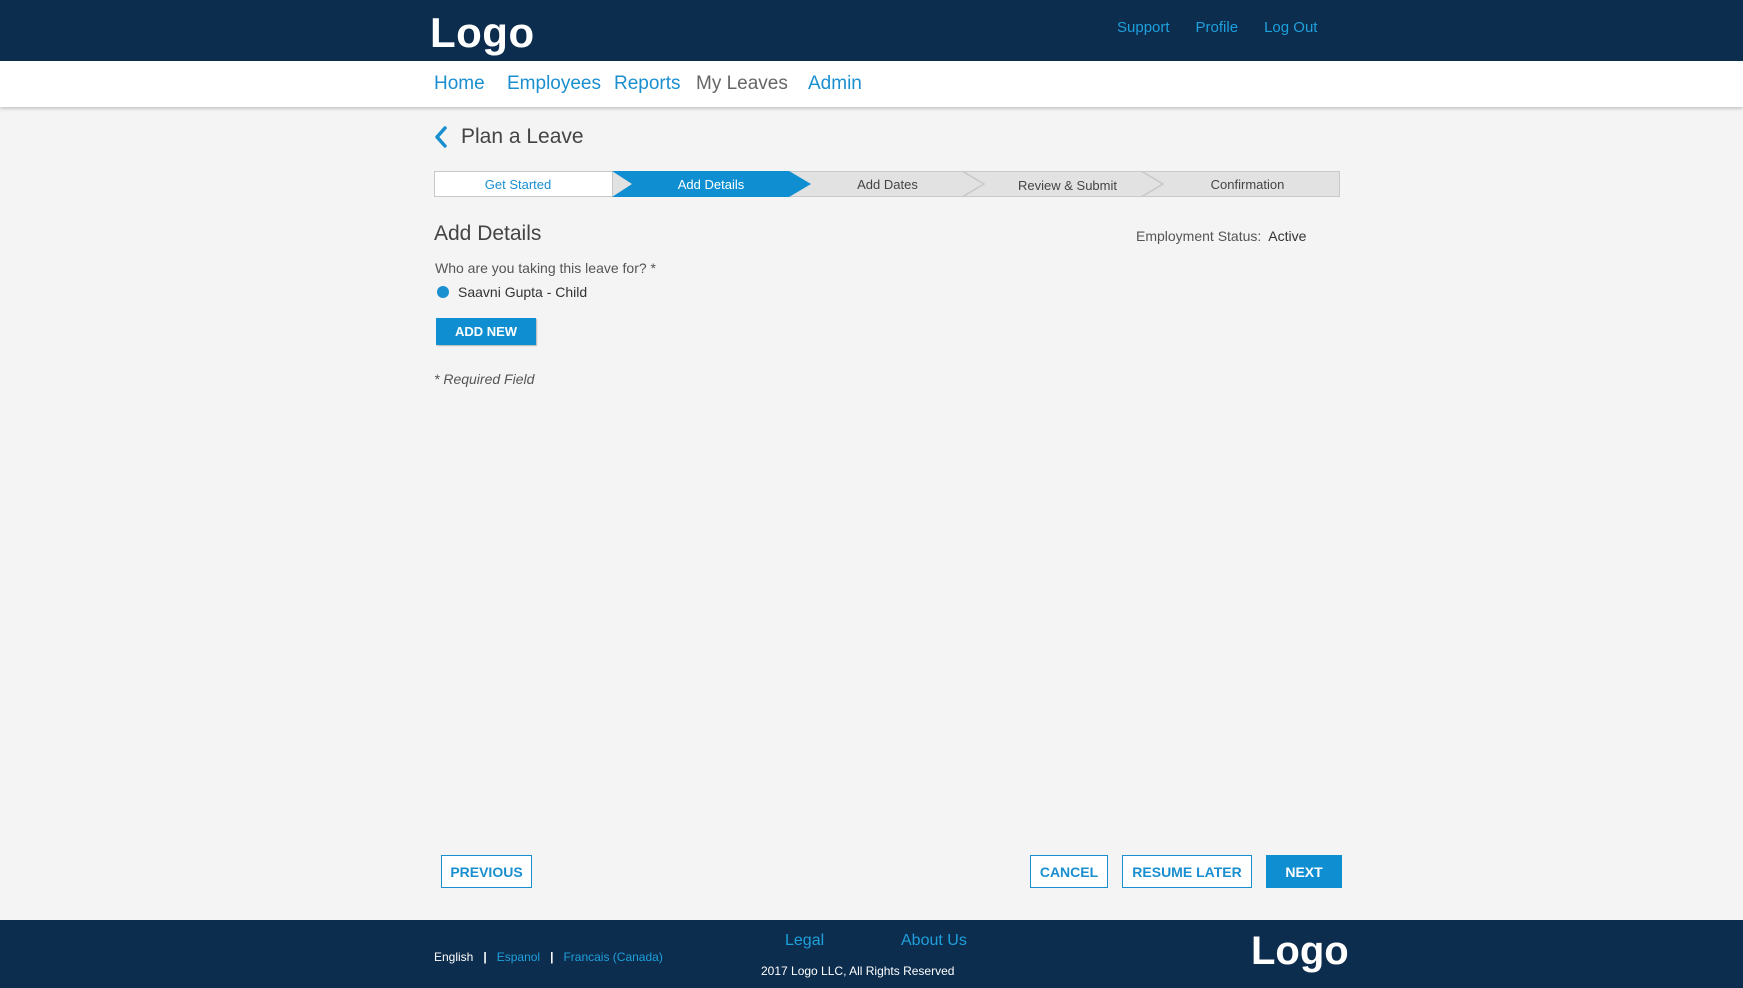 This screenshot has height=988, width=1743. Describe the element at coordinates (522, 292) in the screenshot. I see `person-option-label: Saavni Gupta - Child` at that location.